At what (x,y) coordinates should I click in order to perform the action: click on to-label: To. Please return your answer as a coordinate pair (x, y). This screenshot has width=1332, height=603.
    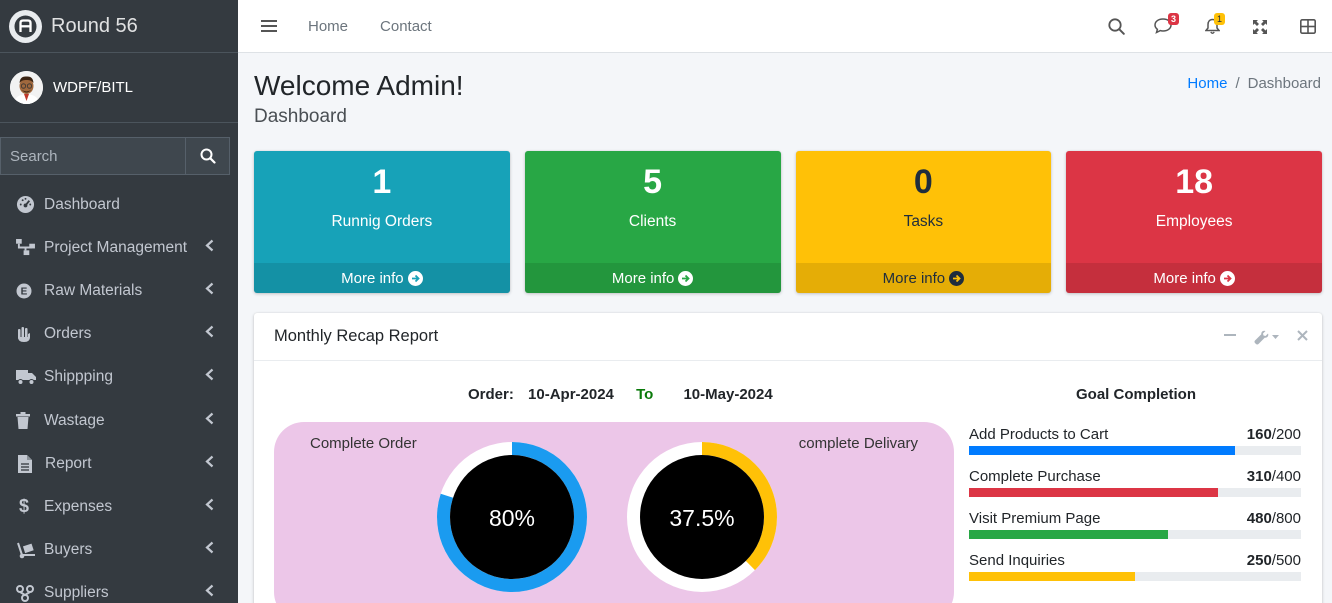
    Looking at the image, I should click on (645, 394).